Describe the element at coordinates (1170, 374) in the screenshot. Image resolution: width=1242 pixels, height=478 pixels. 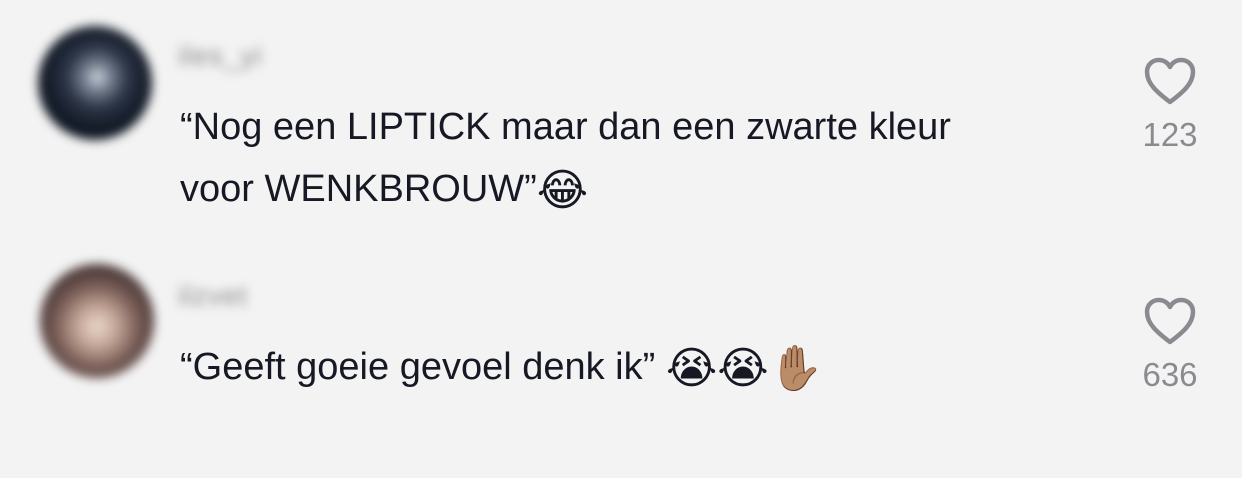
I see `like-count: 636` at that location.